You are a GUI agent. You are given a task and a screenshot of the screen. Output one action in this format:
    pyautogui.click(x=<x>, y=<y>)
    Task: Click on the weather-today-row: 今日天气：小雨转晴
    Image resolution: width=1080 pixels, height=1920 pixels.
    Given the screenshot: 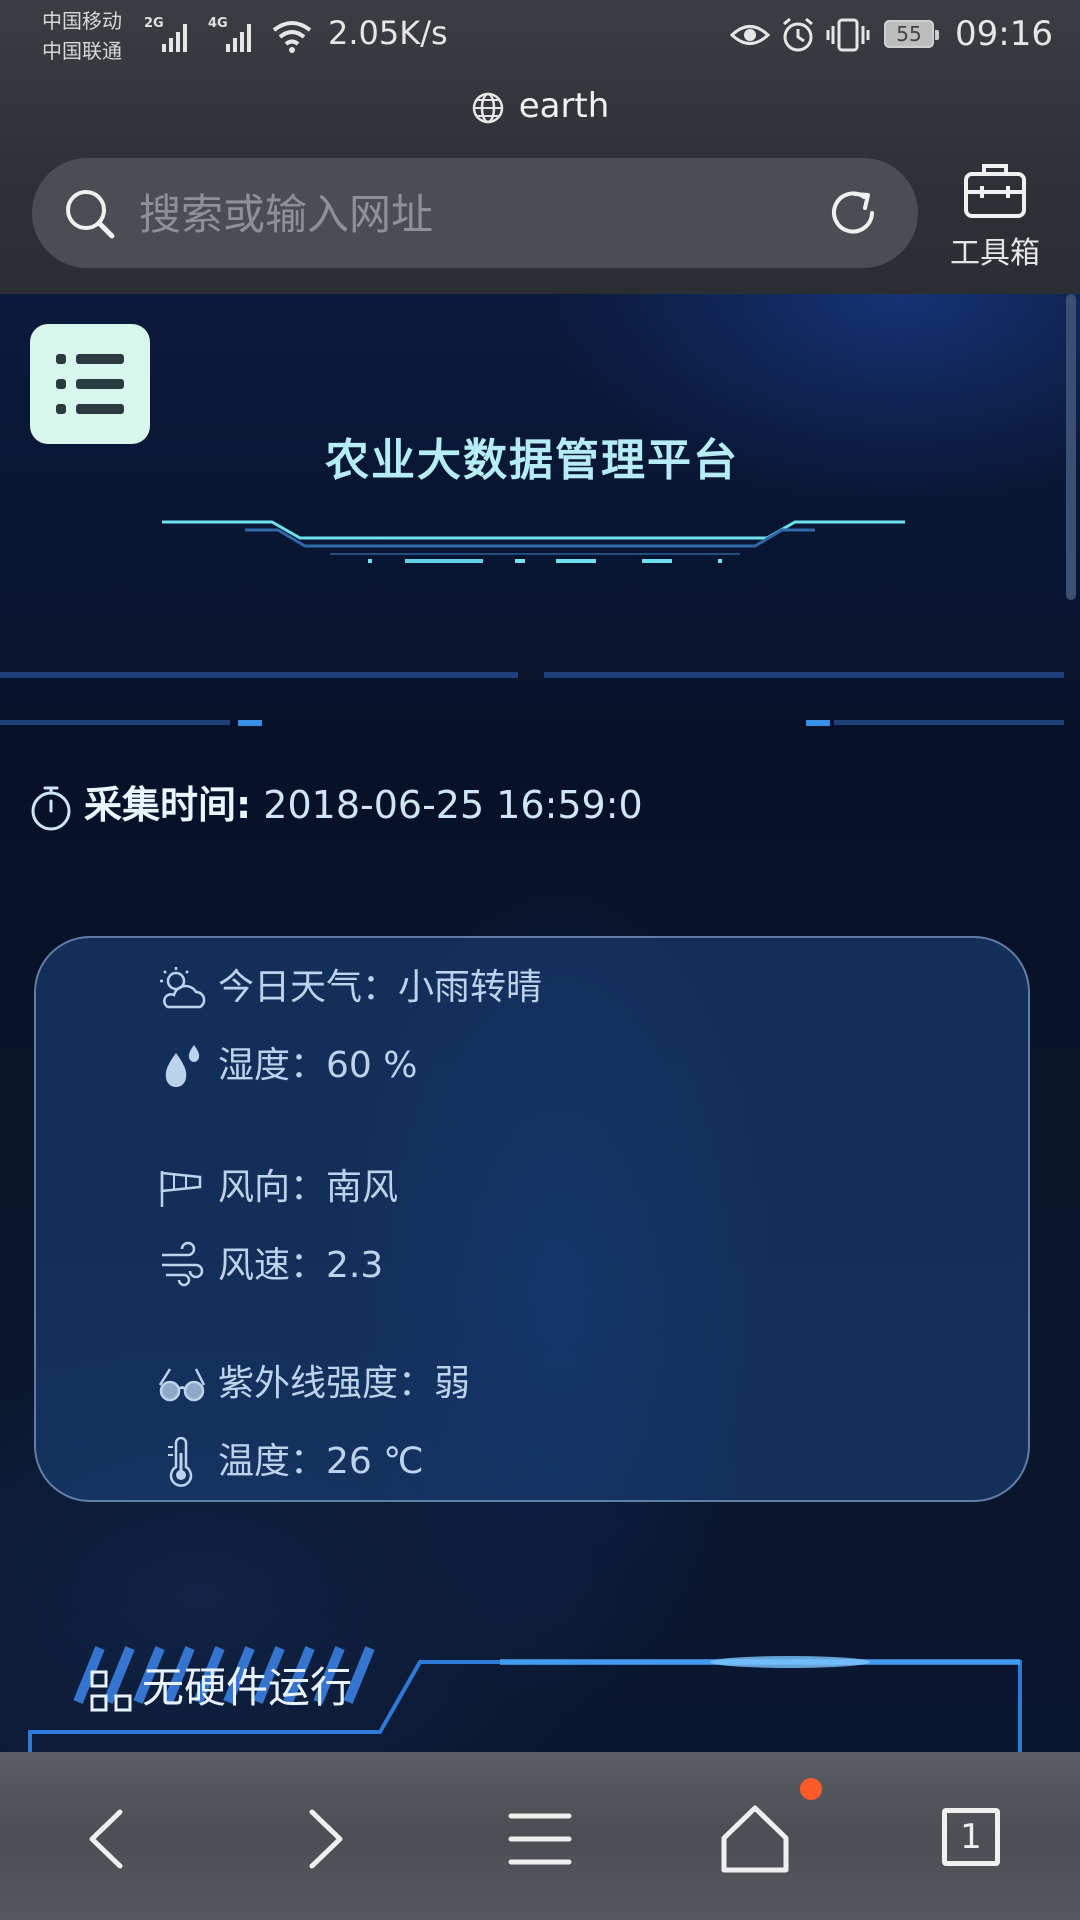 What is the action you would take?
    pyautogui.click(x=349, y=985)
    